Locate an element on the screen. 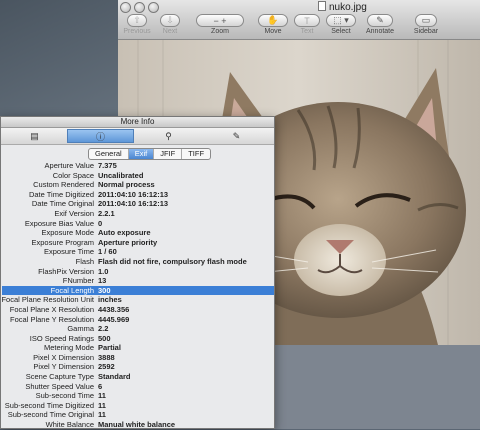 The height and width of the screenshot is (430, 480). exif-row: Exposure Mode Auto exposure is located at coordinates (138, 233).